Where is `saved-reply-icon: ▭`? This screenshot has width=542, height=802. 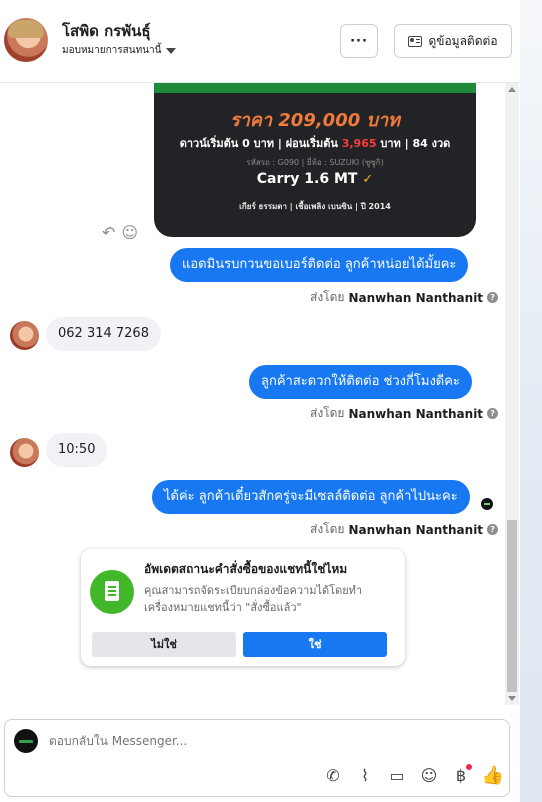 saved-reply-icon: ▭ is located at coordinates (397, 775).